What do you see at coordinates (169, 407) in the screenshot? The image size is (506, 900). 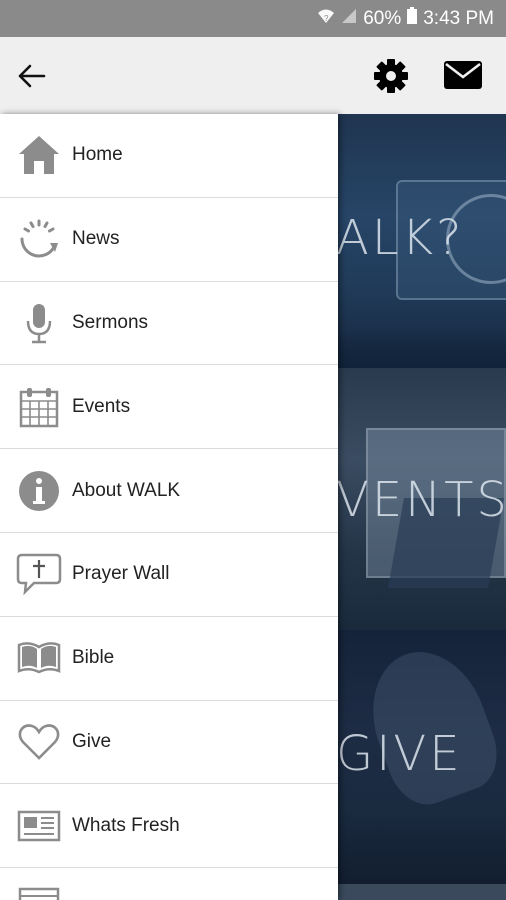 I see `drawer-item-events: Events` at bounding box center [169, 407].